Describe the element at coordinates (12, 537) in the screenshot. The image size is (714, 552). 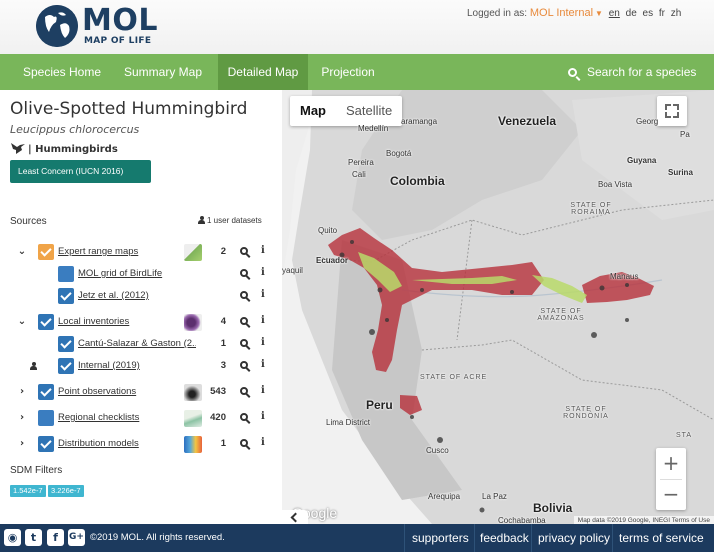
I see `github-icon: ◉` at that location.